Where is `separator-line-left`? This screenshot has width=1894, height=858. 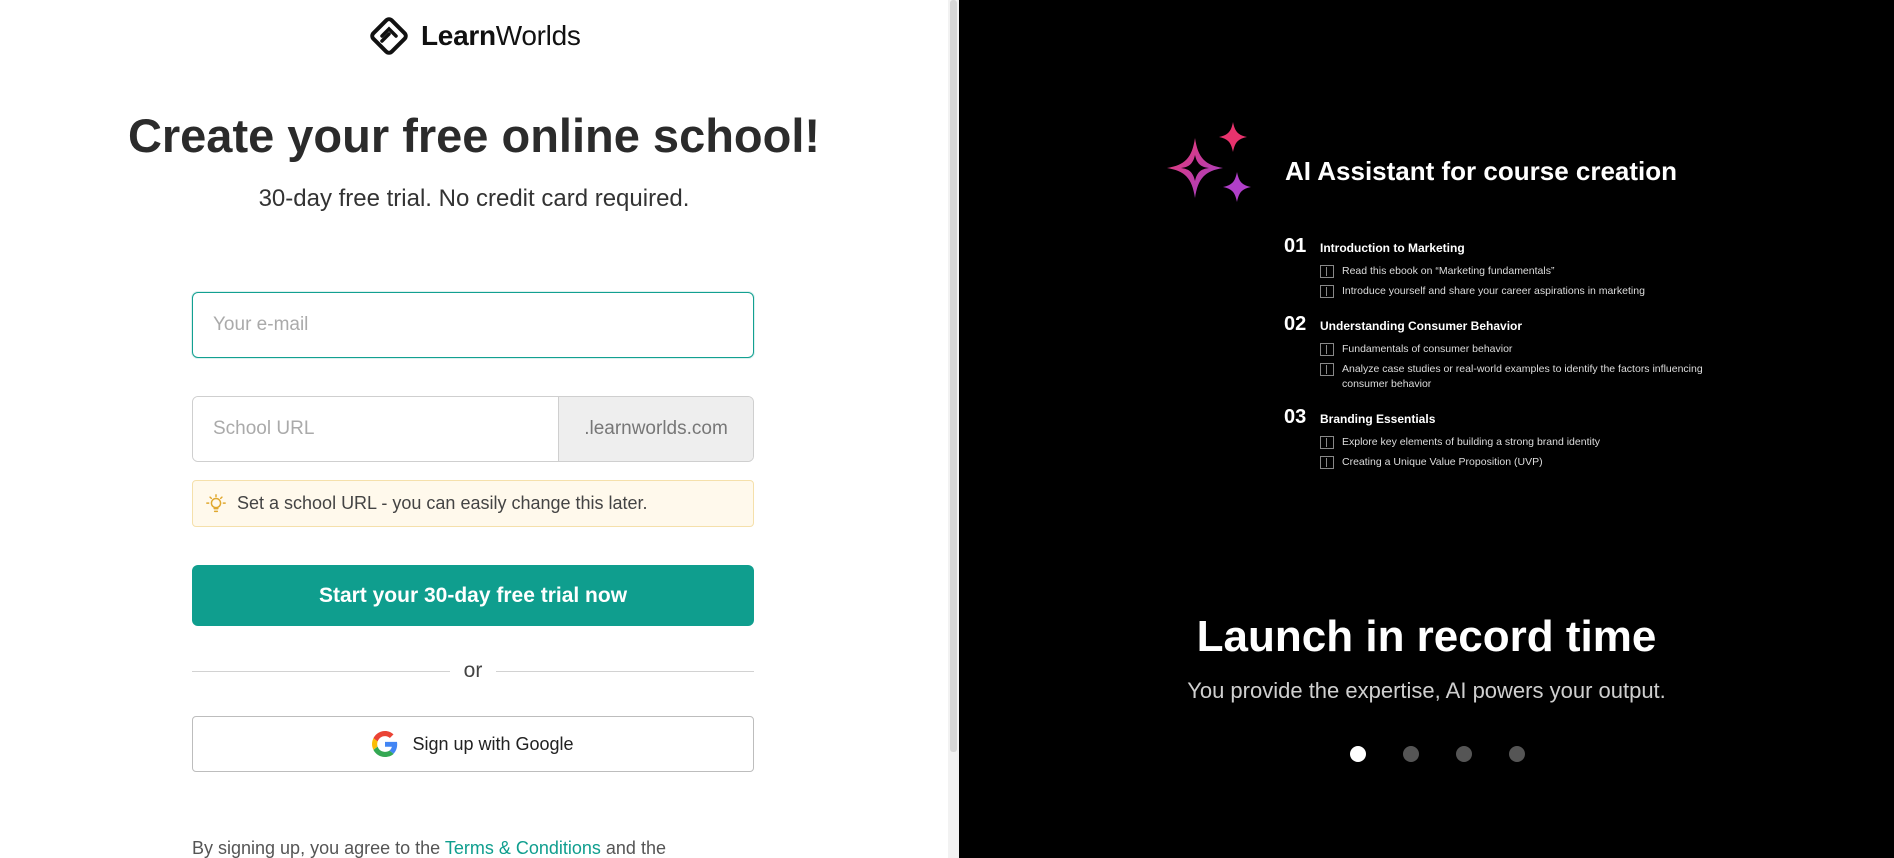
separator-line-left is located at coordinates (321, 671).